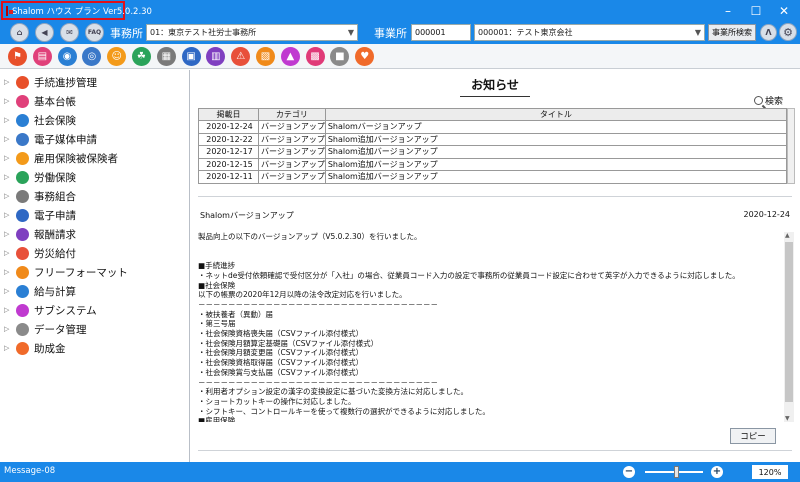  What do you see at coordinates (589, 32) in the screenshot?
I see `company-select: 000001：テスト東京会社 ▼` at bounding box center [589, 32].